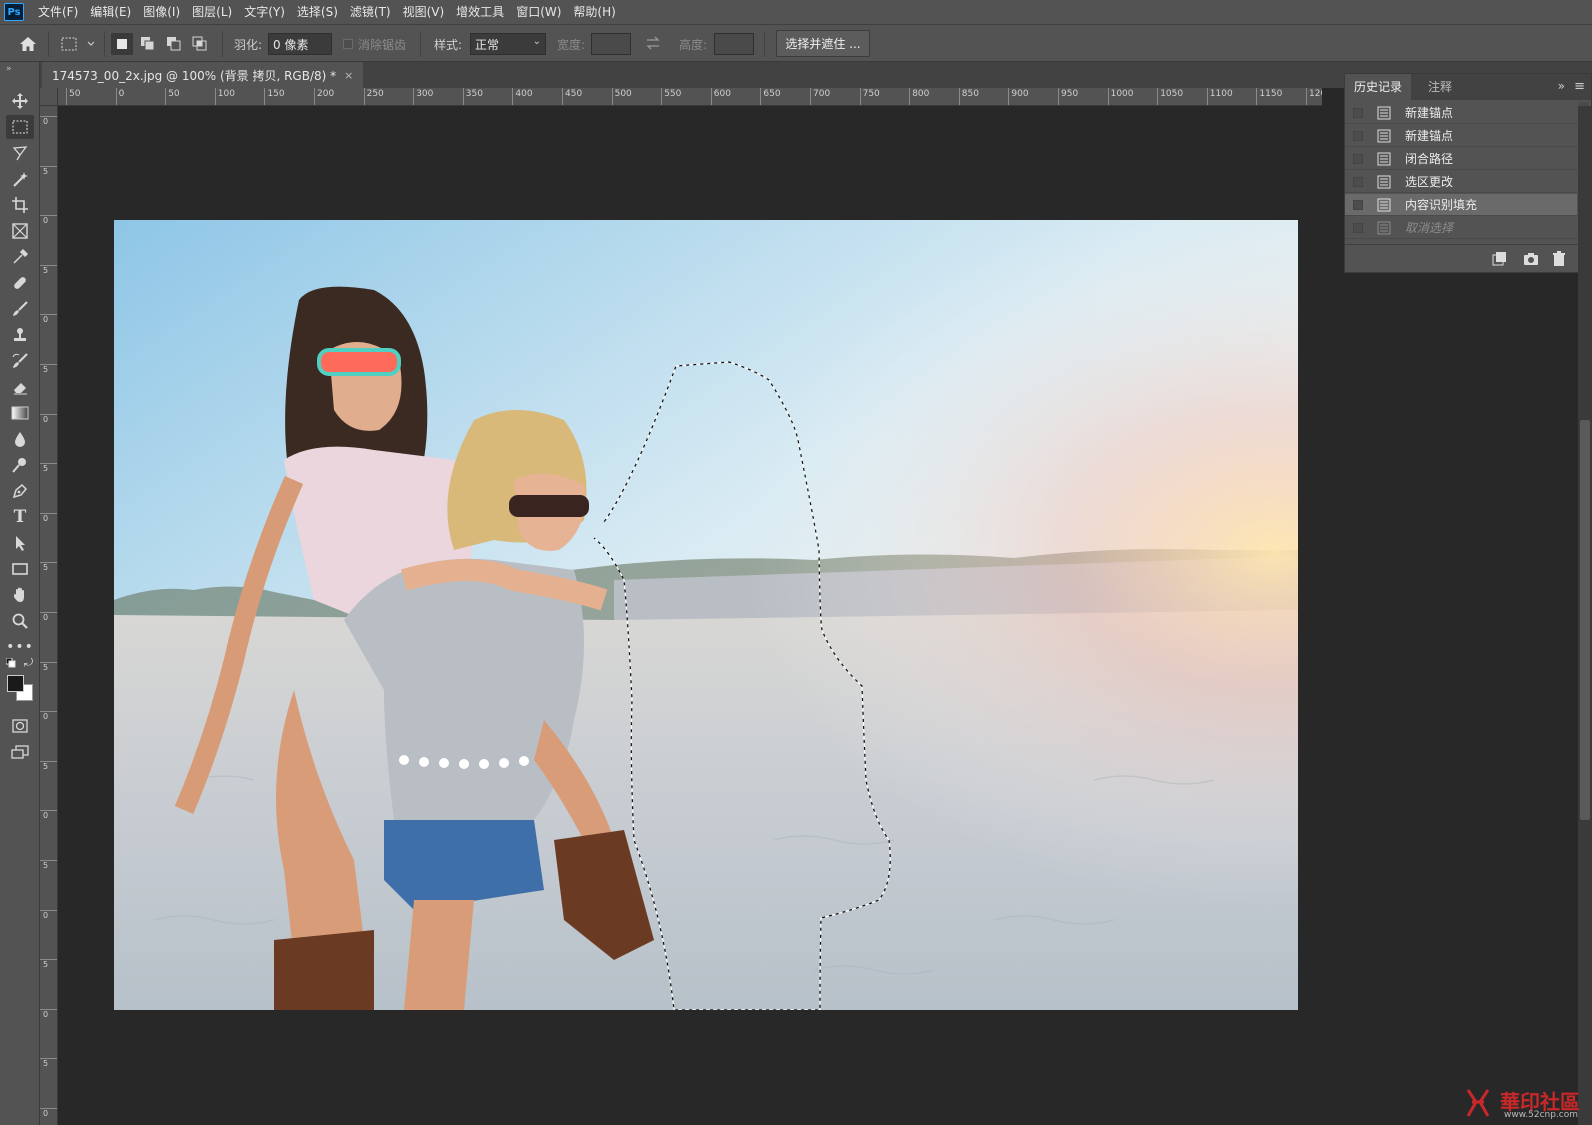 The image size is (1592, 1125). I want to click on menu-help: 帮助(H), so click(594, 12).